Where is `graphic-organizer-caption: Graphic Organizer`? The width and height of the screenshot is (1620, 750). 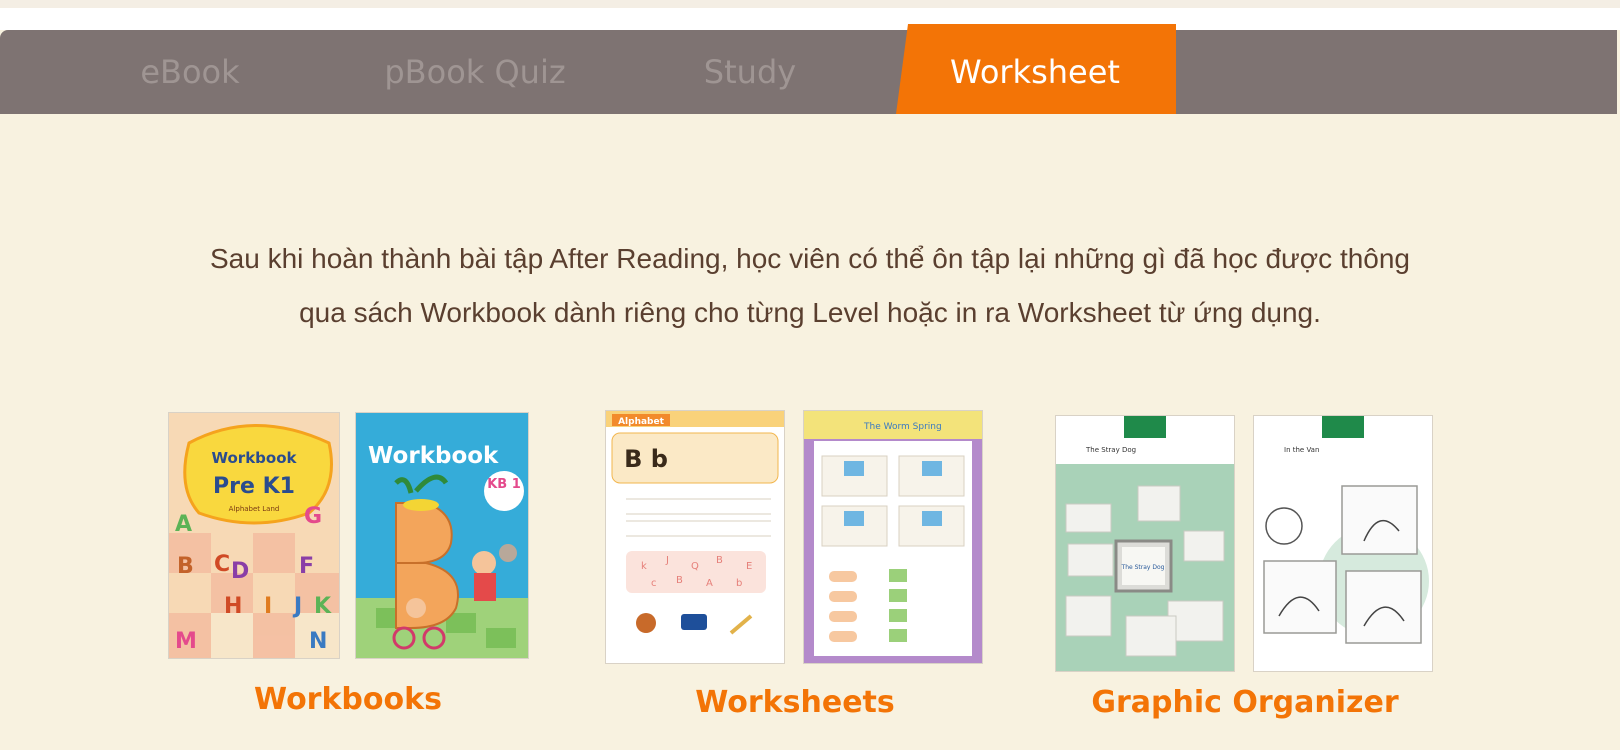 graphic-organizer-caption: Graphic Organizer is located at coordinates (1245, 702).